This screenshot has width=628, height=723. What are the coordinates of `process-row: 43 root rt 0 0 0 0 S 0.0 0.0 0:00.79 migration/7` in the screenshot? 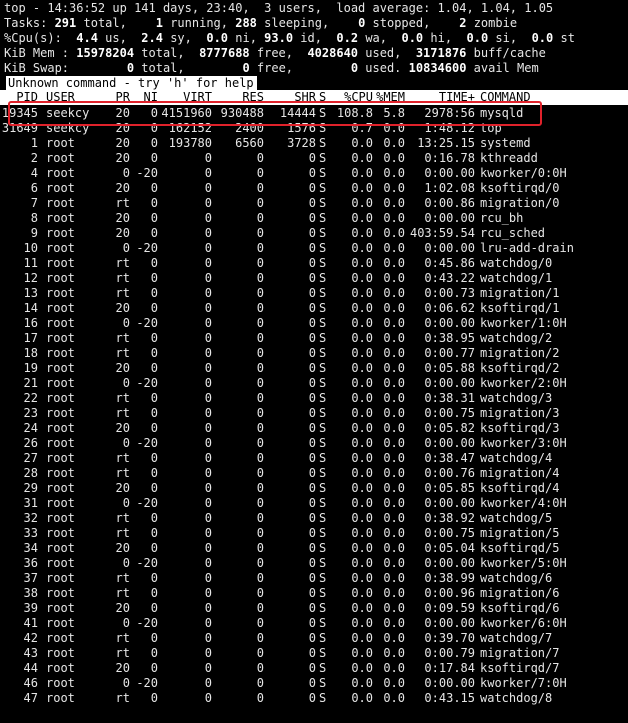 It's located at (314, 653).